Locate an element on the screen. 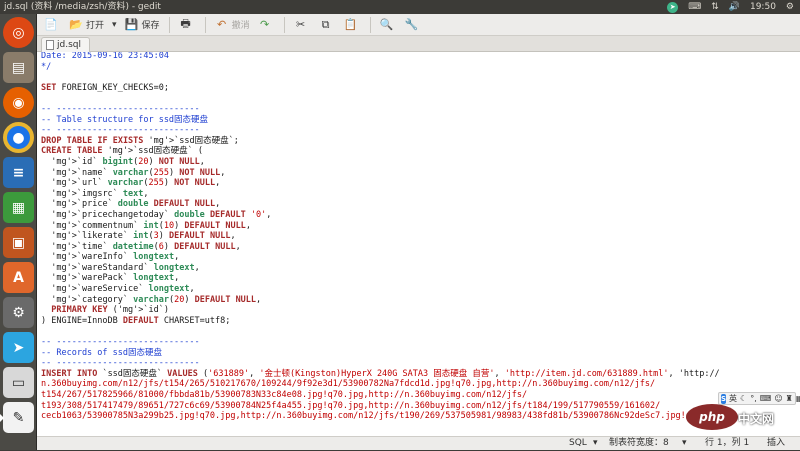 This screenshot has height=451, width=800. site-name-watermark: 中文网 is located at coordinates (756, 419).